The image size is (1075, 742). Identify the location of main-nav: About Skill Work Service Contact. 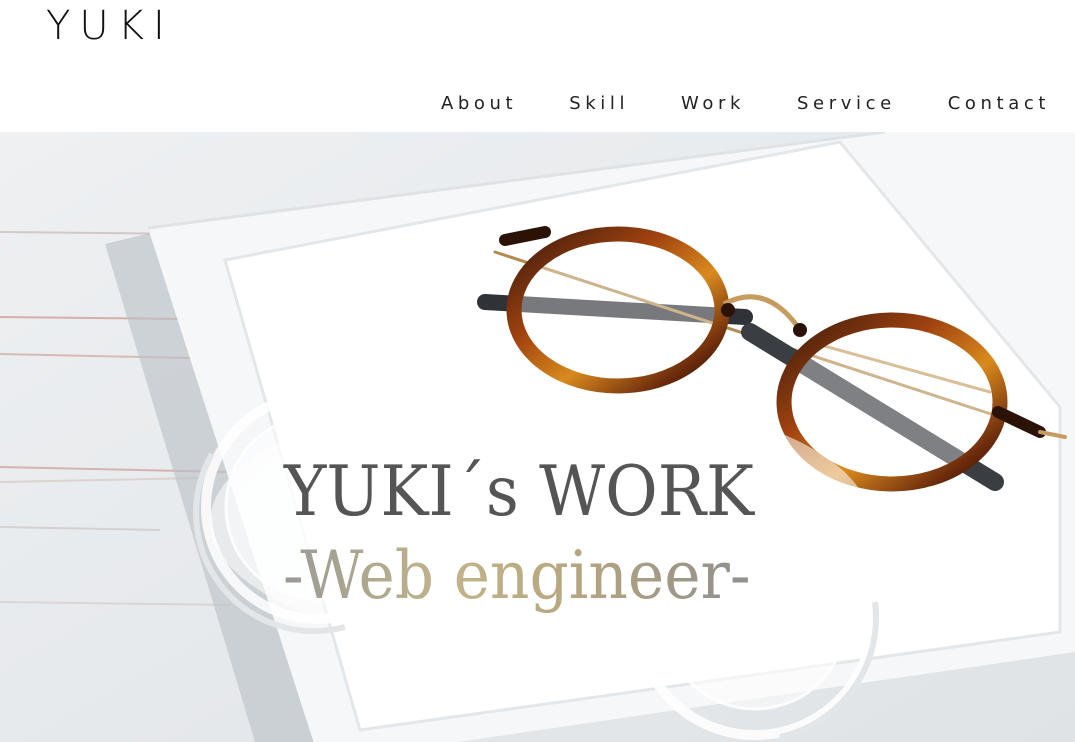
(719, 104).